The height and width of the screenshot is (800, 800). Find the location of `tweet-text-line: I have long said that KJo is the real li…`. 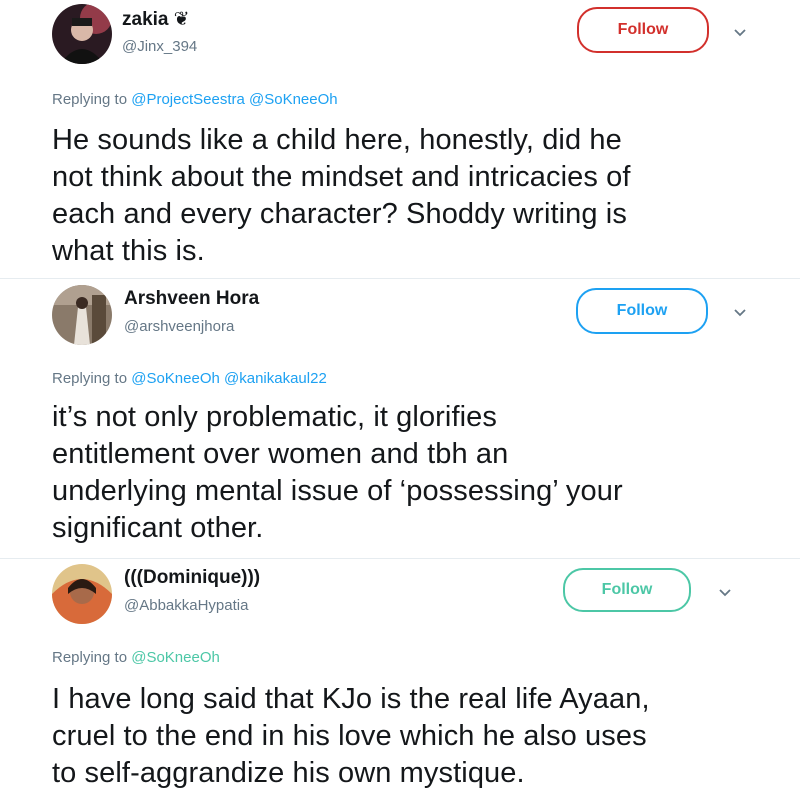

tweet-text-line: I have long said that KJo is the real li… is located at coordinates (351, 699).